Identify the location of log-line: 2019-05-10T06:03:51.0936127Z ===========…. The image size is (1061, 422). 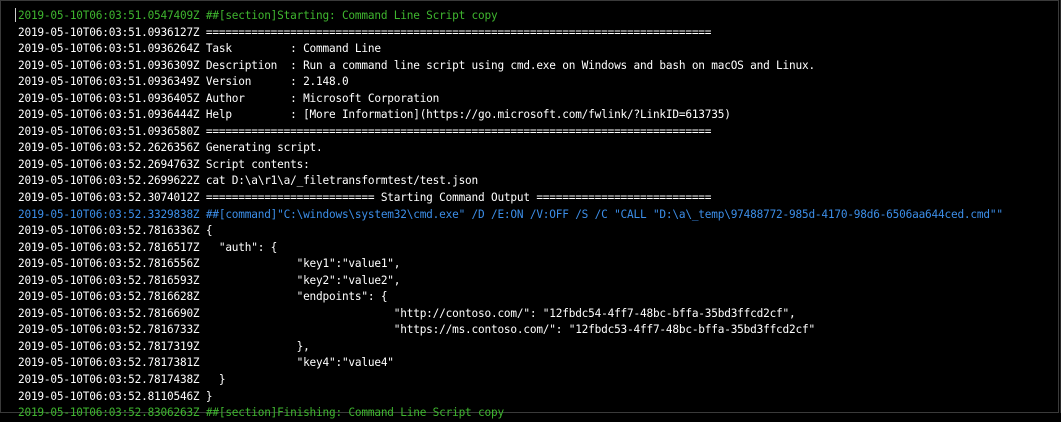
(365, 32).